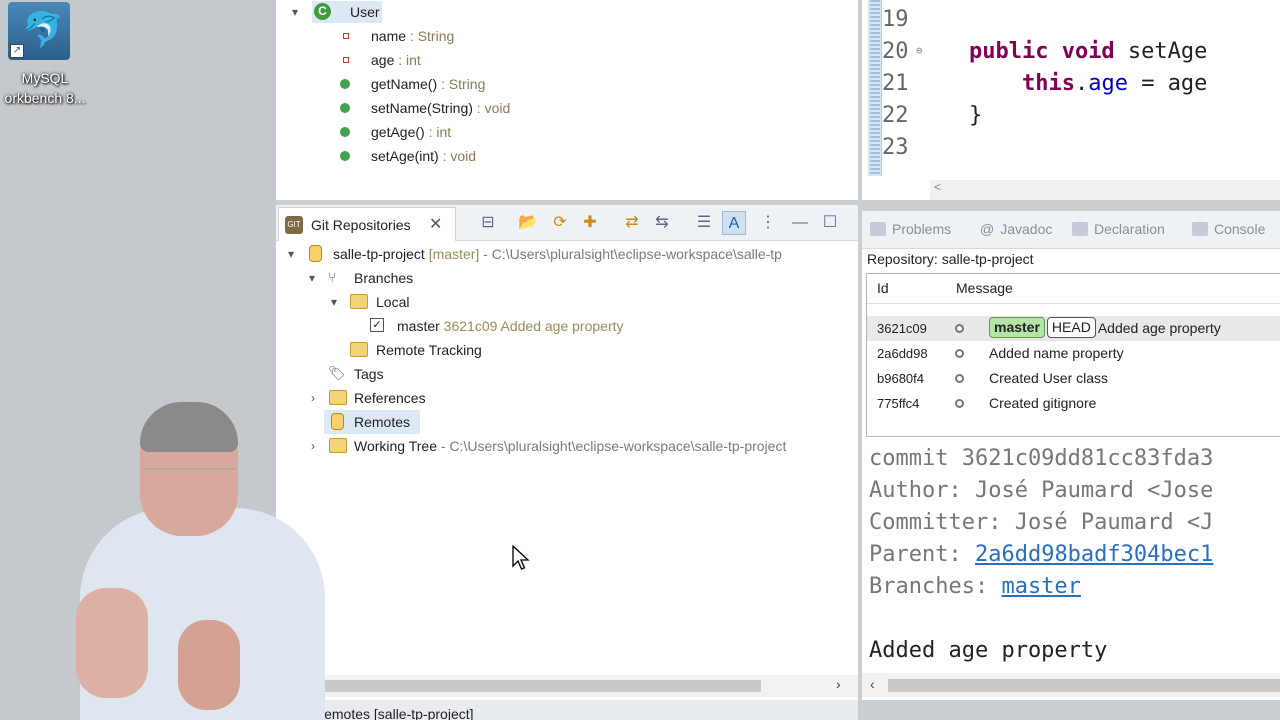  I want to click on outline-class-row: ▾ C User, so click(376, 12).